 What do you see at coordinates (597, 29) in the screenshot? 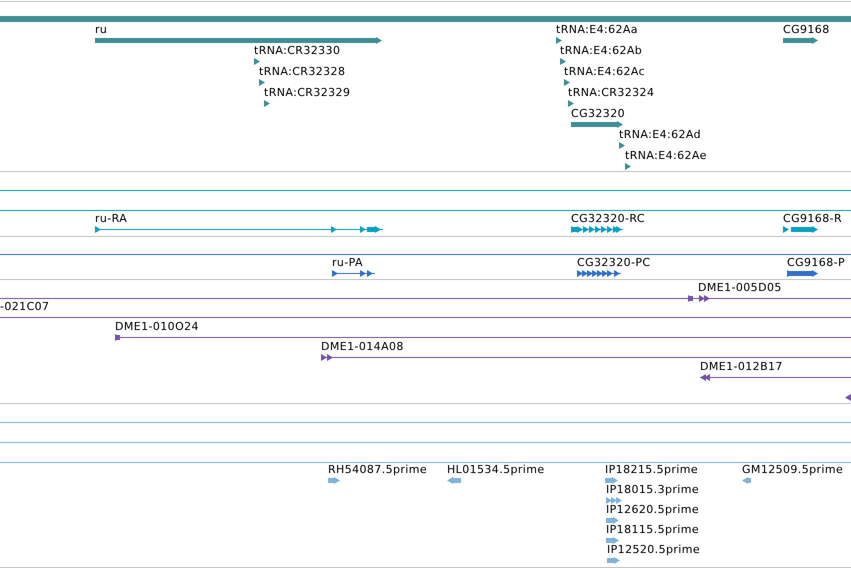
I see `feature-label: tRNA:E4:62Aa` at bounding box center [597, 29].